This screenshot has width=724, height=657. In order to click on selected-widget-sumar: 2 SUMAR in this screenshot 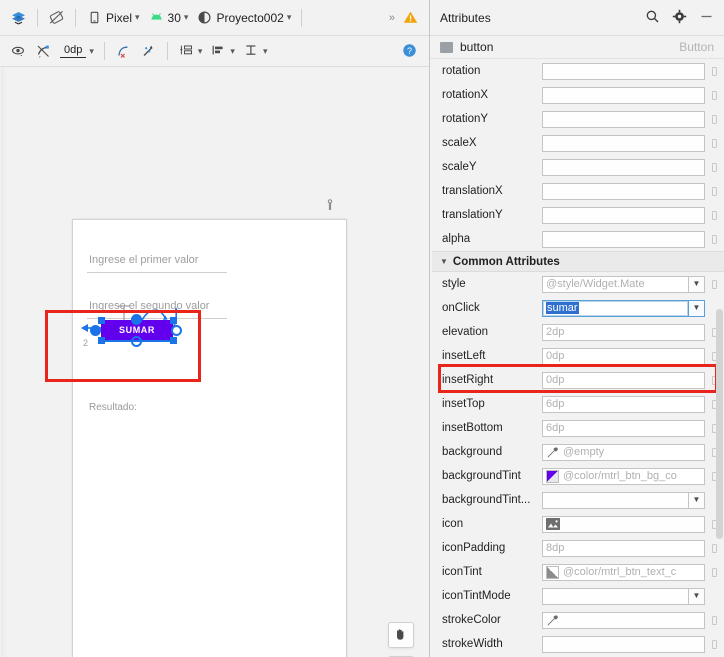, I will do `click(138, 327)`.